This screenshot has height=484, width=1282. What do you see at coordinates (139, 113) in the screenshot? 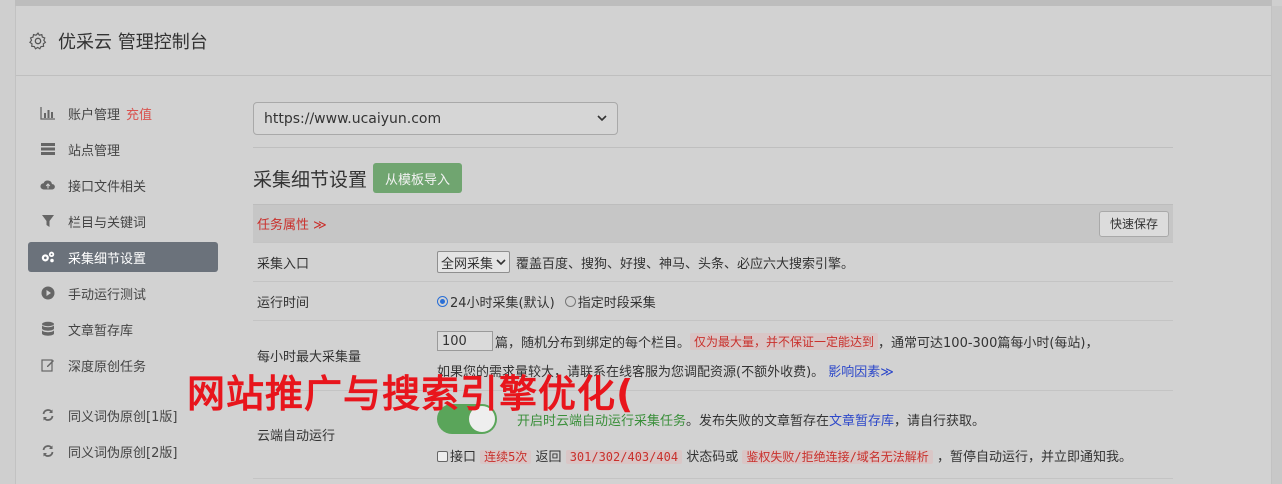
I see `recharge-link: 充值` at bounding box center [139, 113].